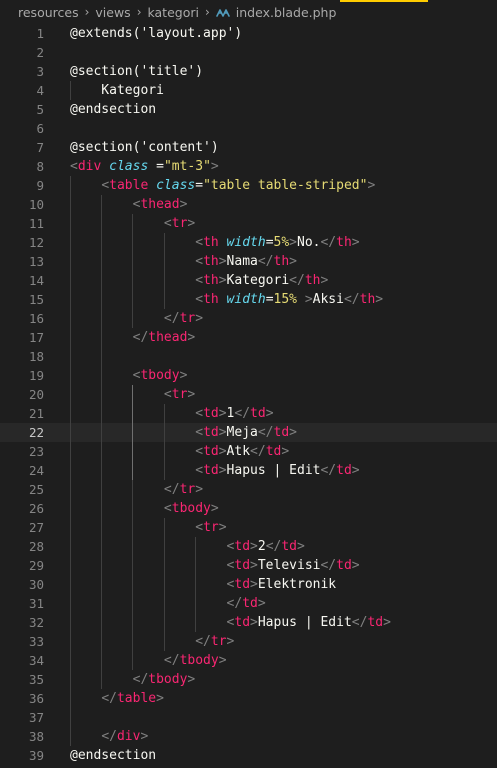  I want to click on code-text: </tbody>, so click(133, 679).